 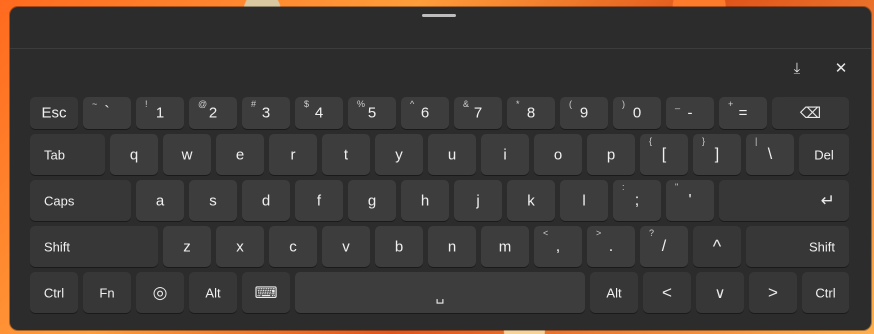 I want to click on key-7: & 7, so click(x=478, y=113).